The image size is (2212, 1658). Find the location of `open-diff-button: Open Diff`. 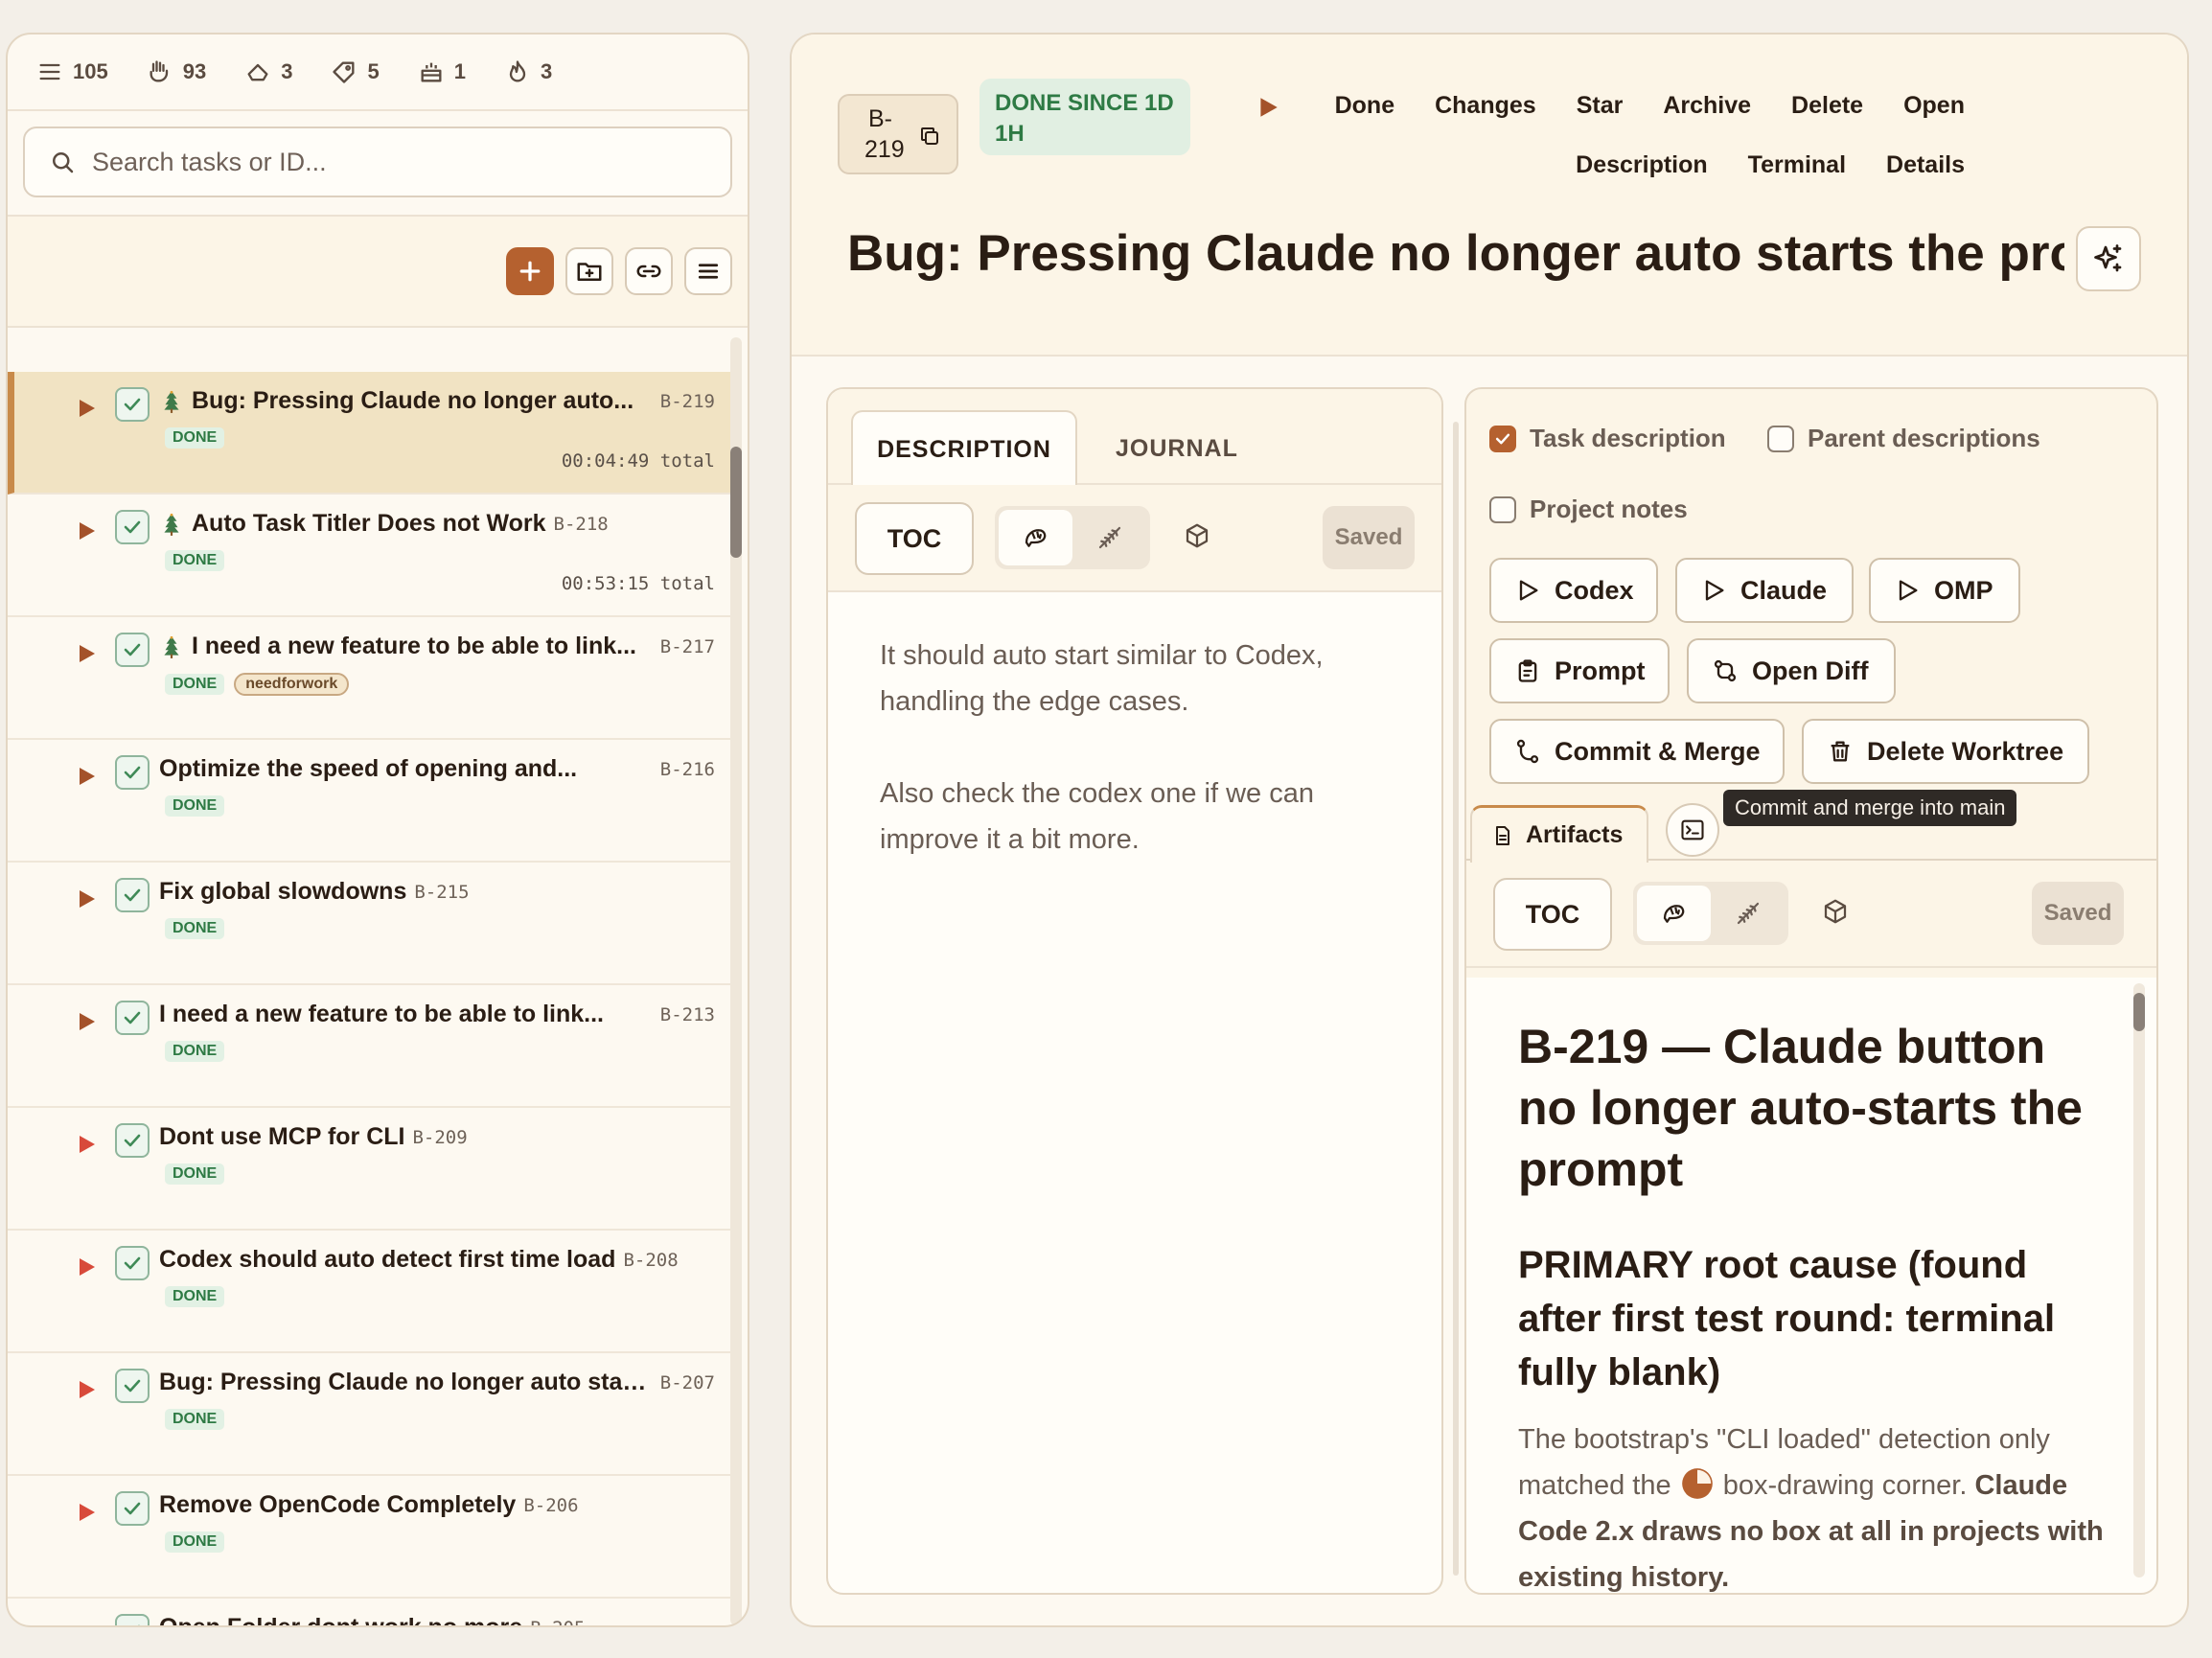

open-diff-button: Open Diff is located at coordinates (1792, 671).